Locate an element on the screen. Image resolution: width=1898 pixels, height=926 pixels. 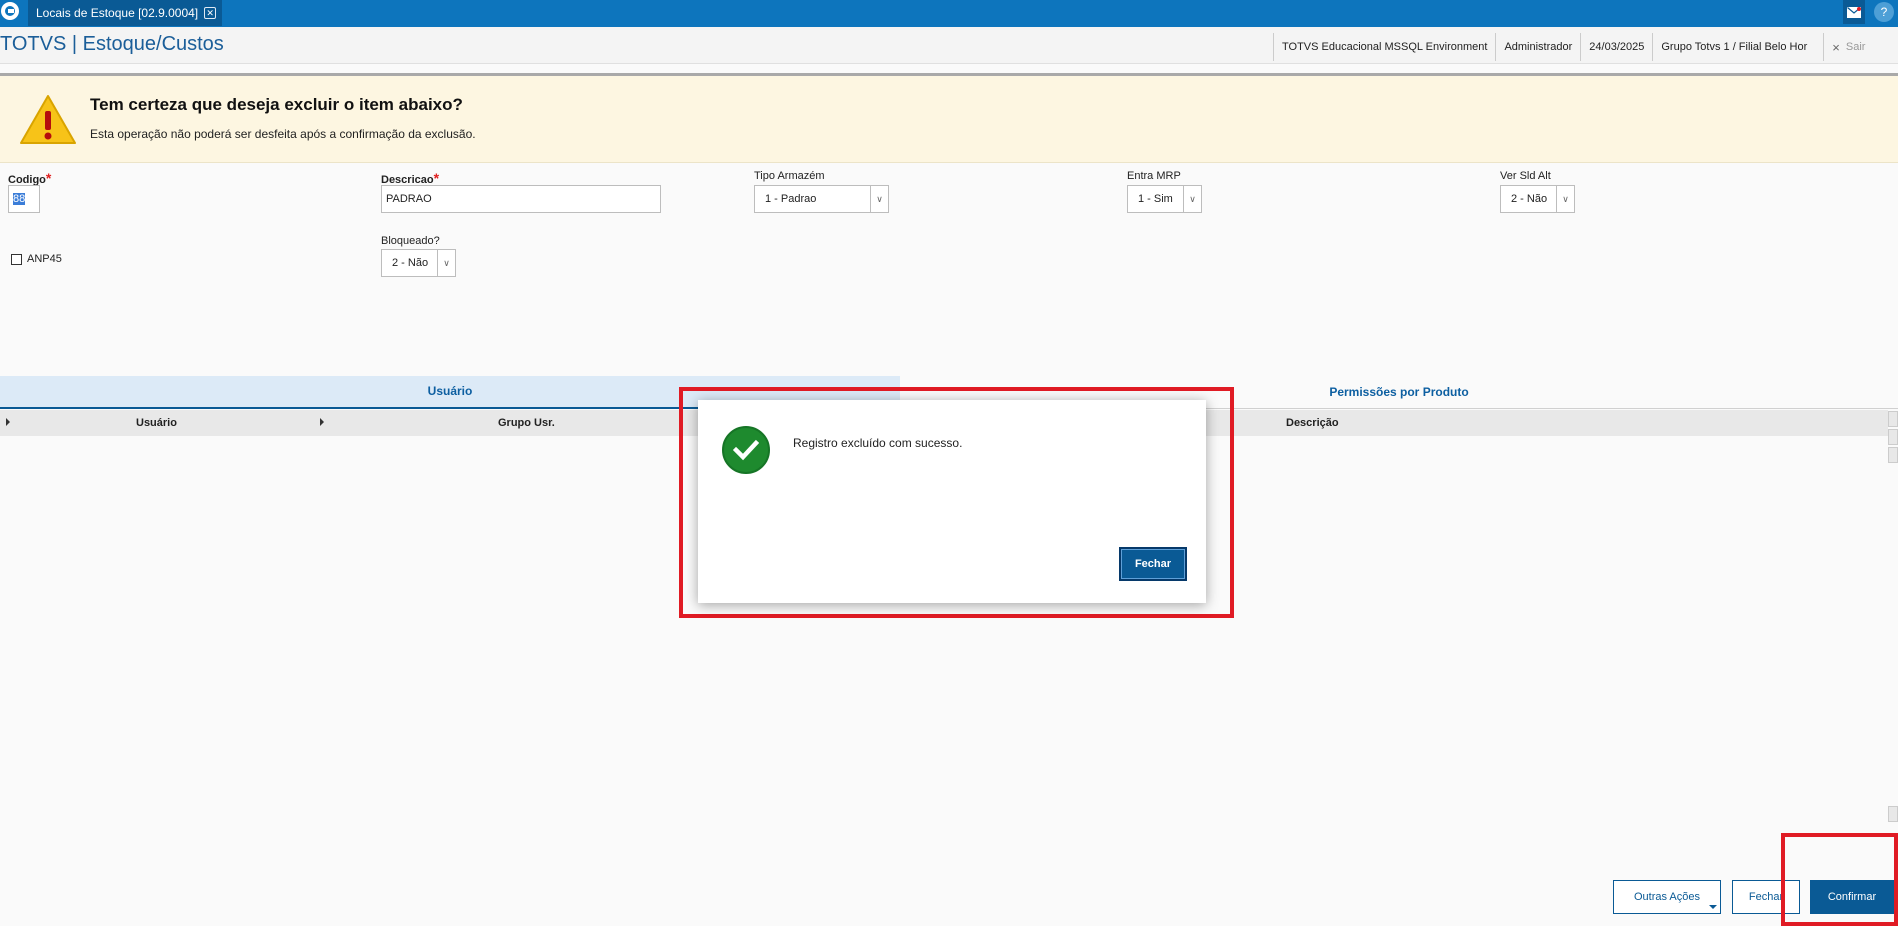
ver-sld-alt-select: 2 - Não ∨ is located at coordinates (1537, 199).